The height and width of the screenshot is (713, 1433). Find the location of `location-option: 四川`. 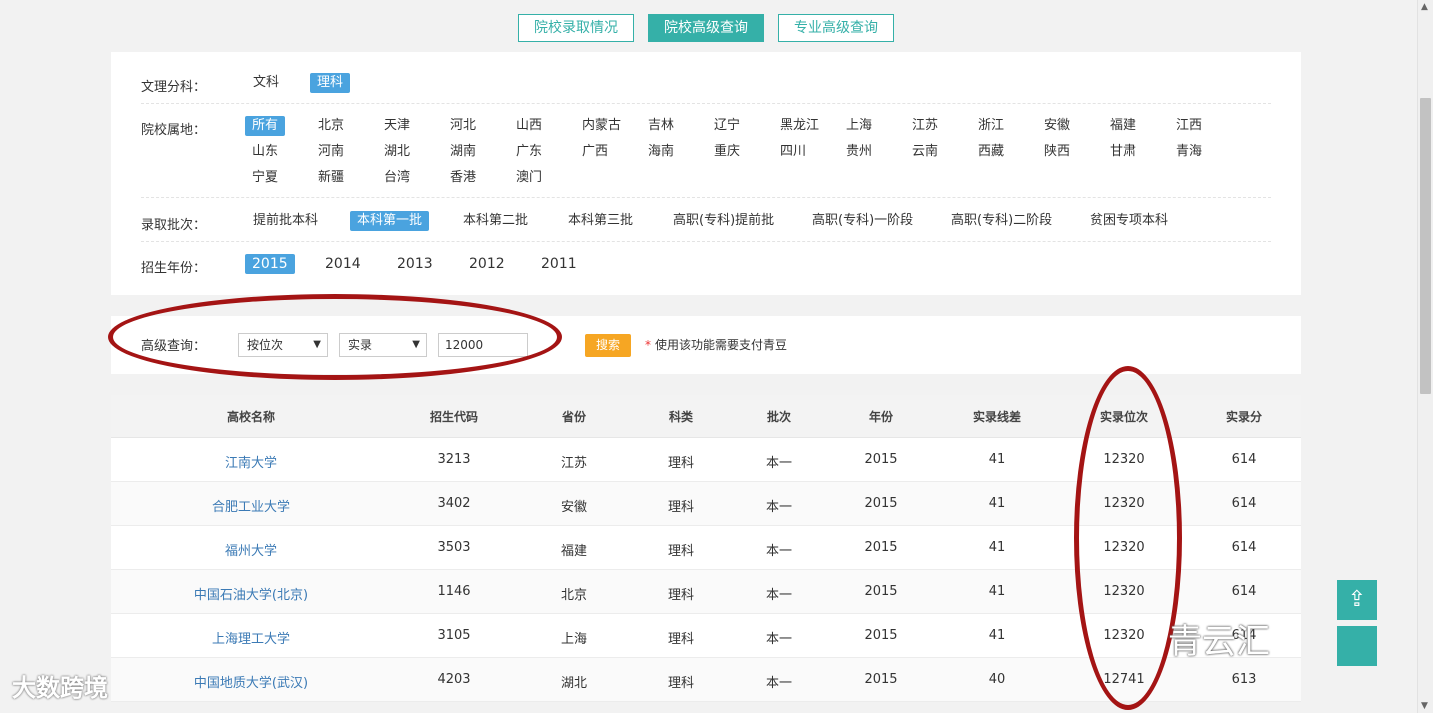

location-option: 四川 is located at coordinates (793, 152).